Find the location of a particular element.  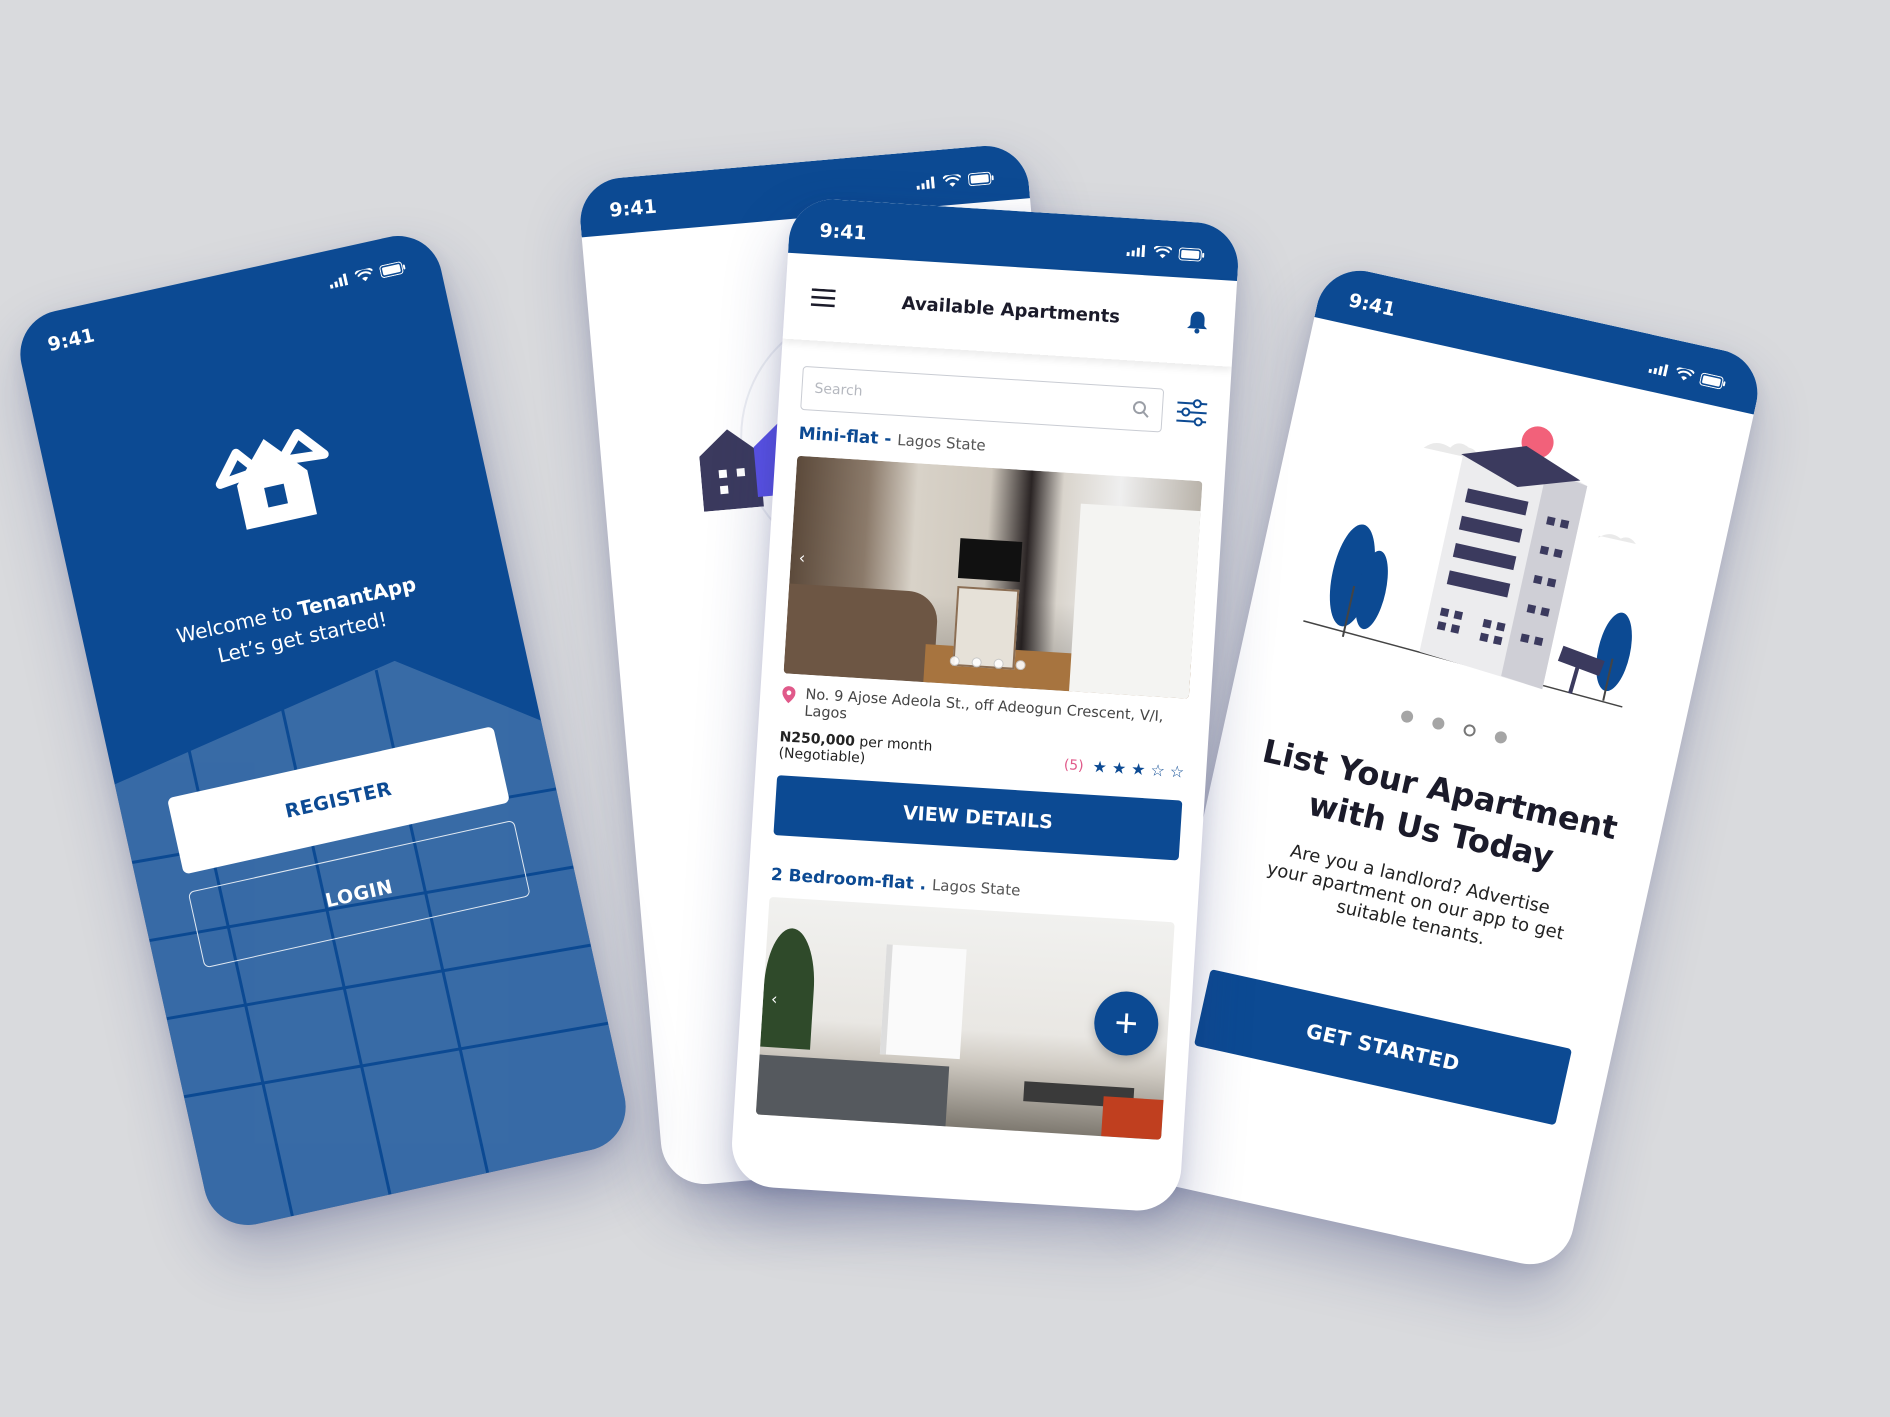

status-bar: 9:41 is located at coordinates (228, 302).